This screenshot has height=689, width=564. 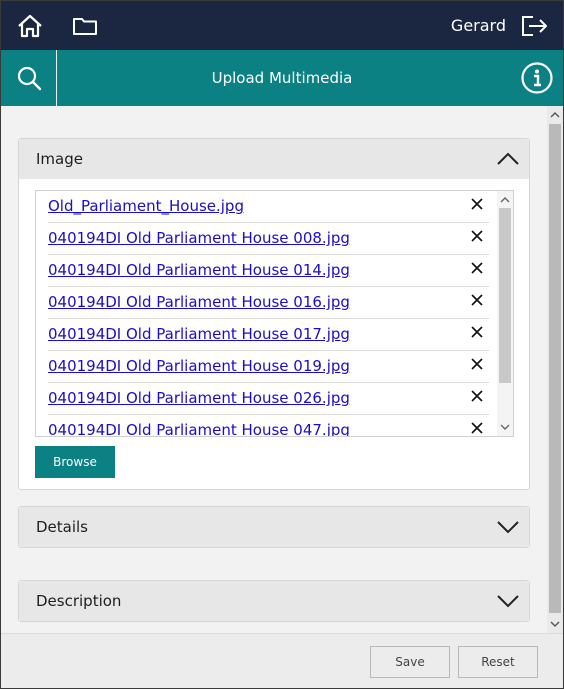 I want to click on folder-icon, so click(x=85, y=26).